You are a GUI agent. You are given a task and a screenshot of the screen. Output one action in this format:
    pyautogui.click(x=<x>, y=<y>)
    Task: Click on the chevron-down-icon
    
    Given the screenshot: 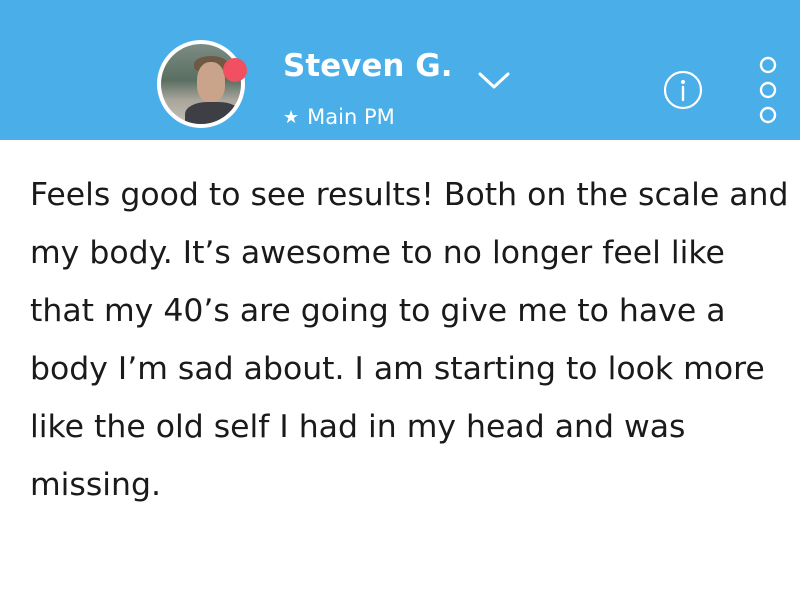 What is the action you would take?
    pyautogui.click(x=494, y=81)
    